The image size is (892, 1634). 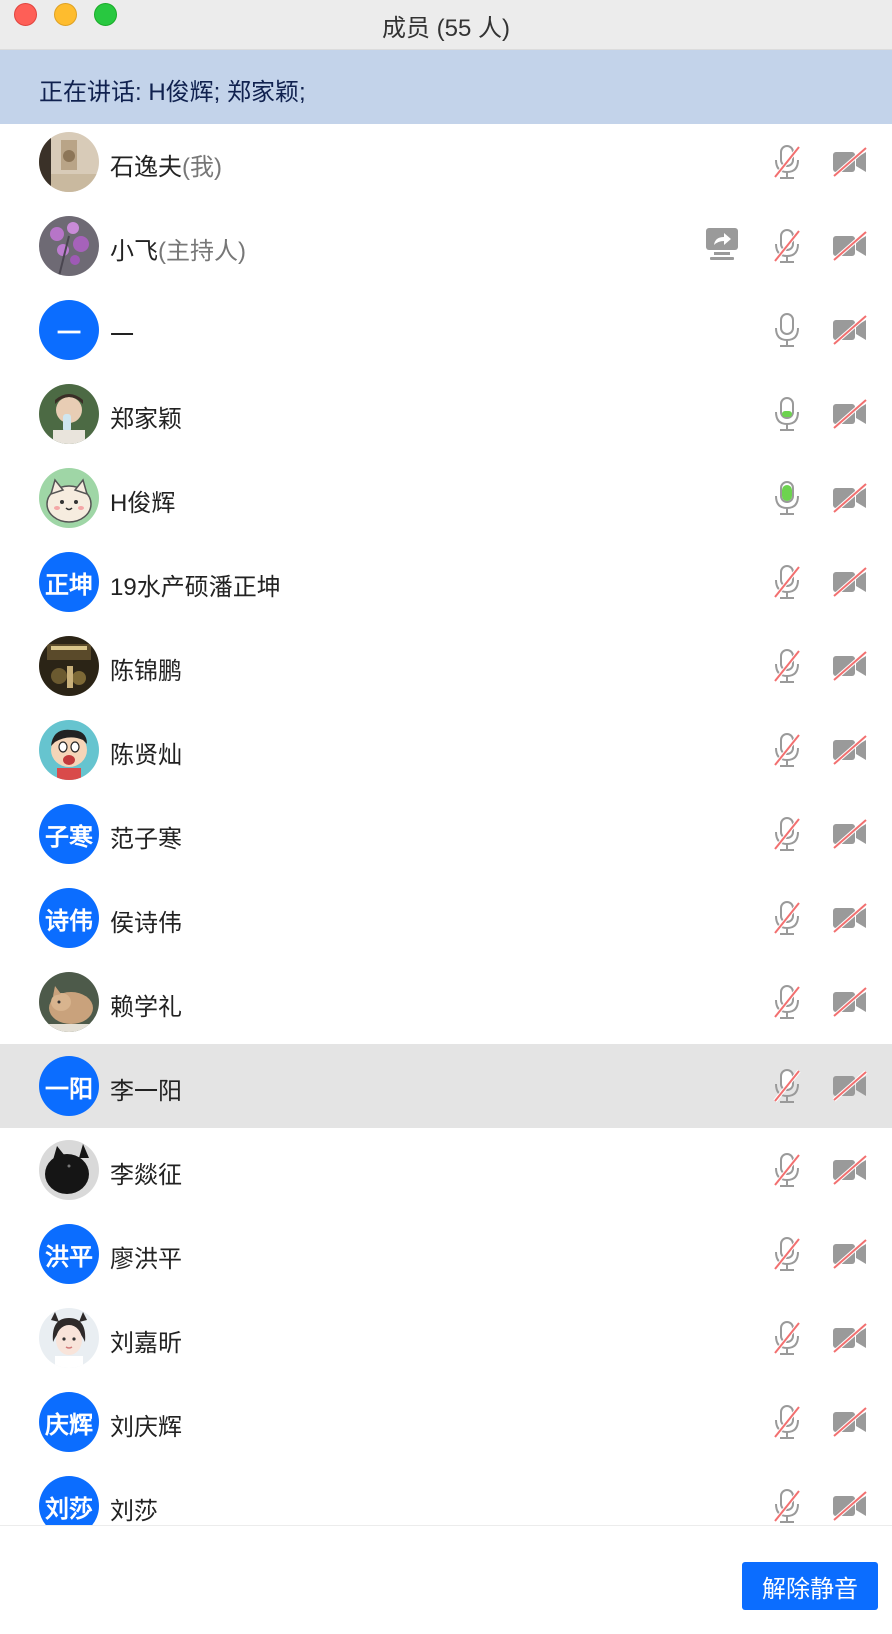 I want to click on member-name-text: 陈锦鹏, so click(x=146, y=671).